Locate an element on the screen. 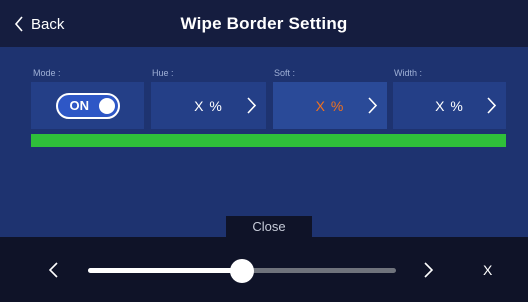 Image resolution: width=528 pixels, height=302 pixels. slider-thumb is located at coordinates (242, 271).